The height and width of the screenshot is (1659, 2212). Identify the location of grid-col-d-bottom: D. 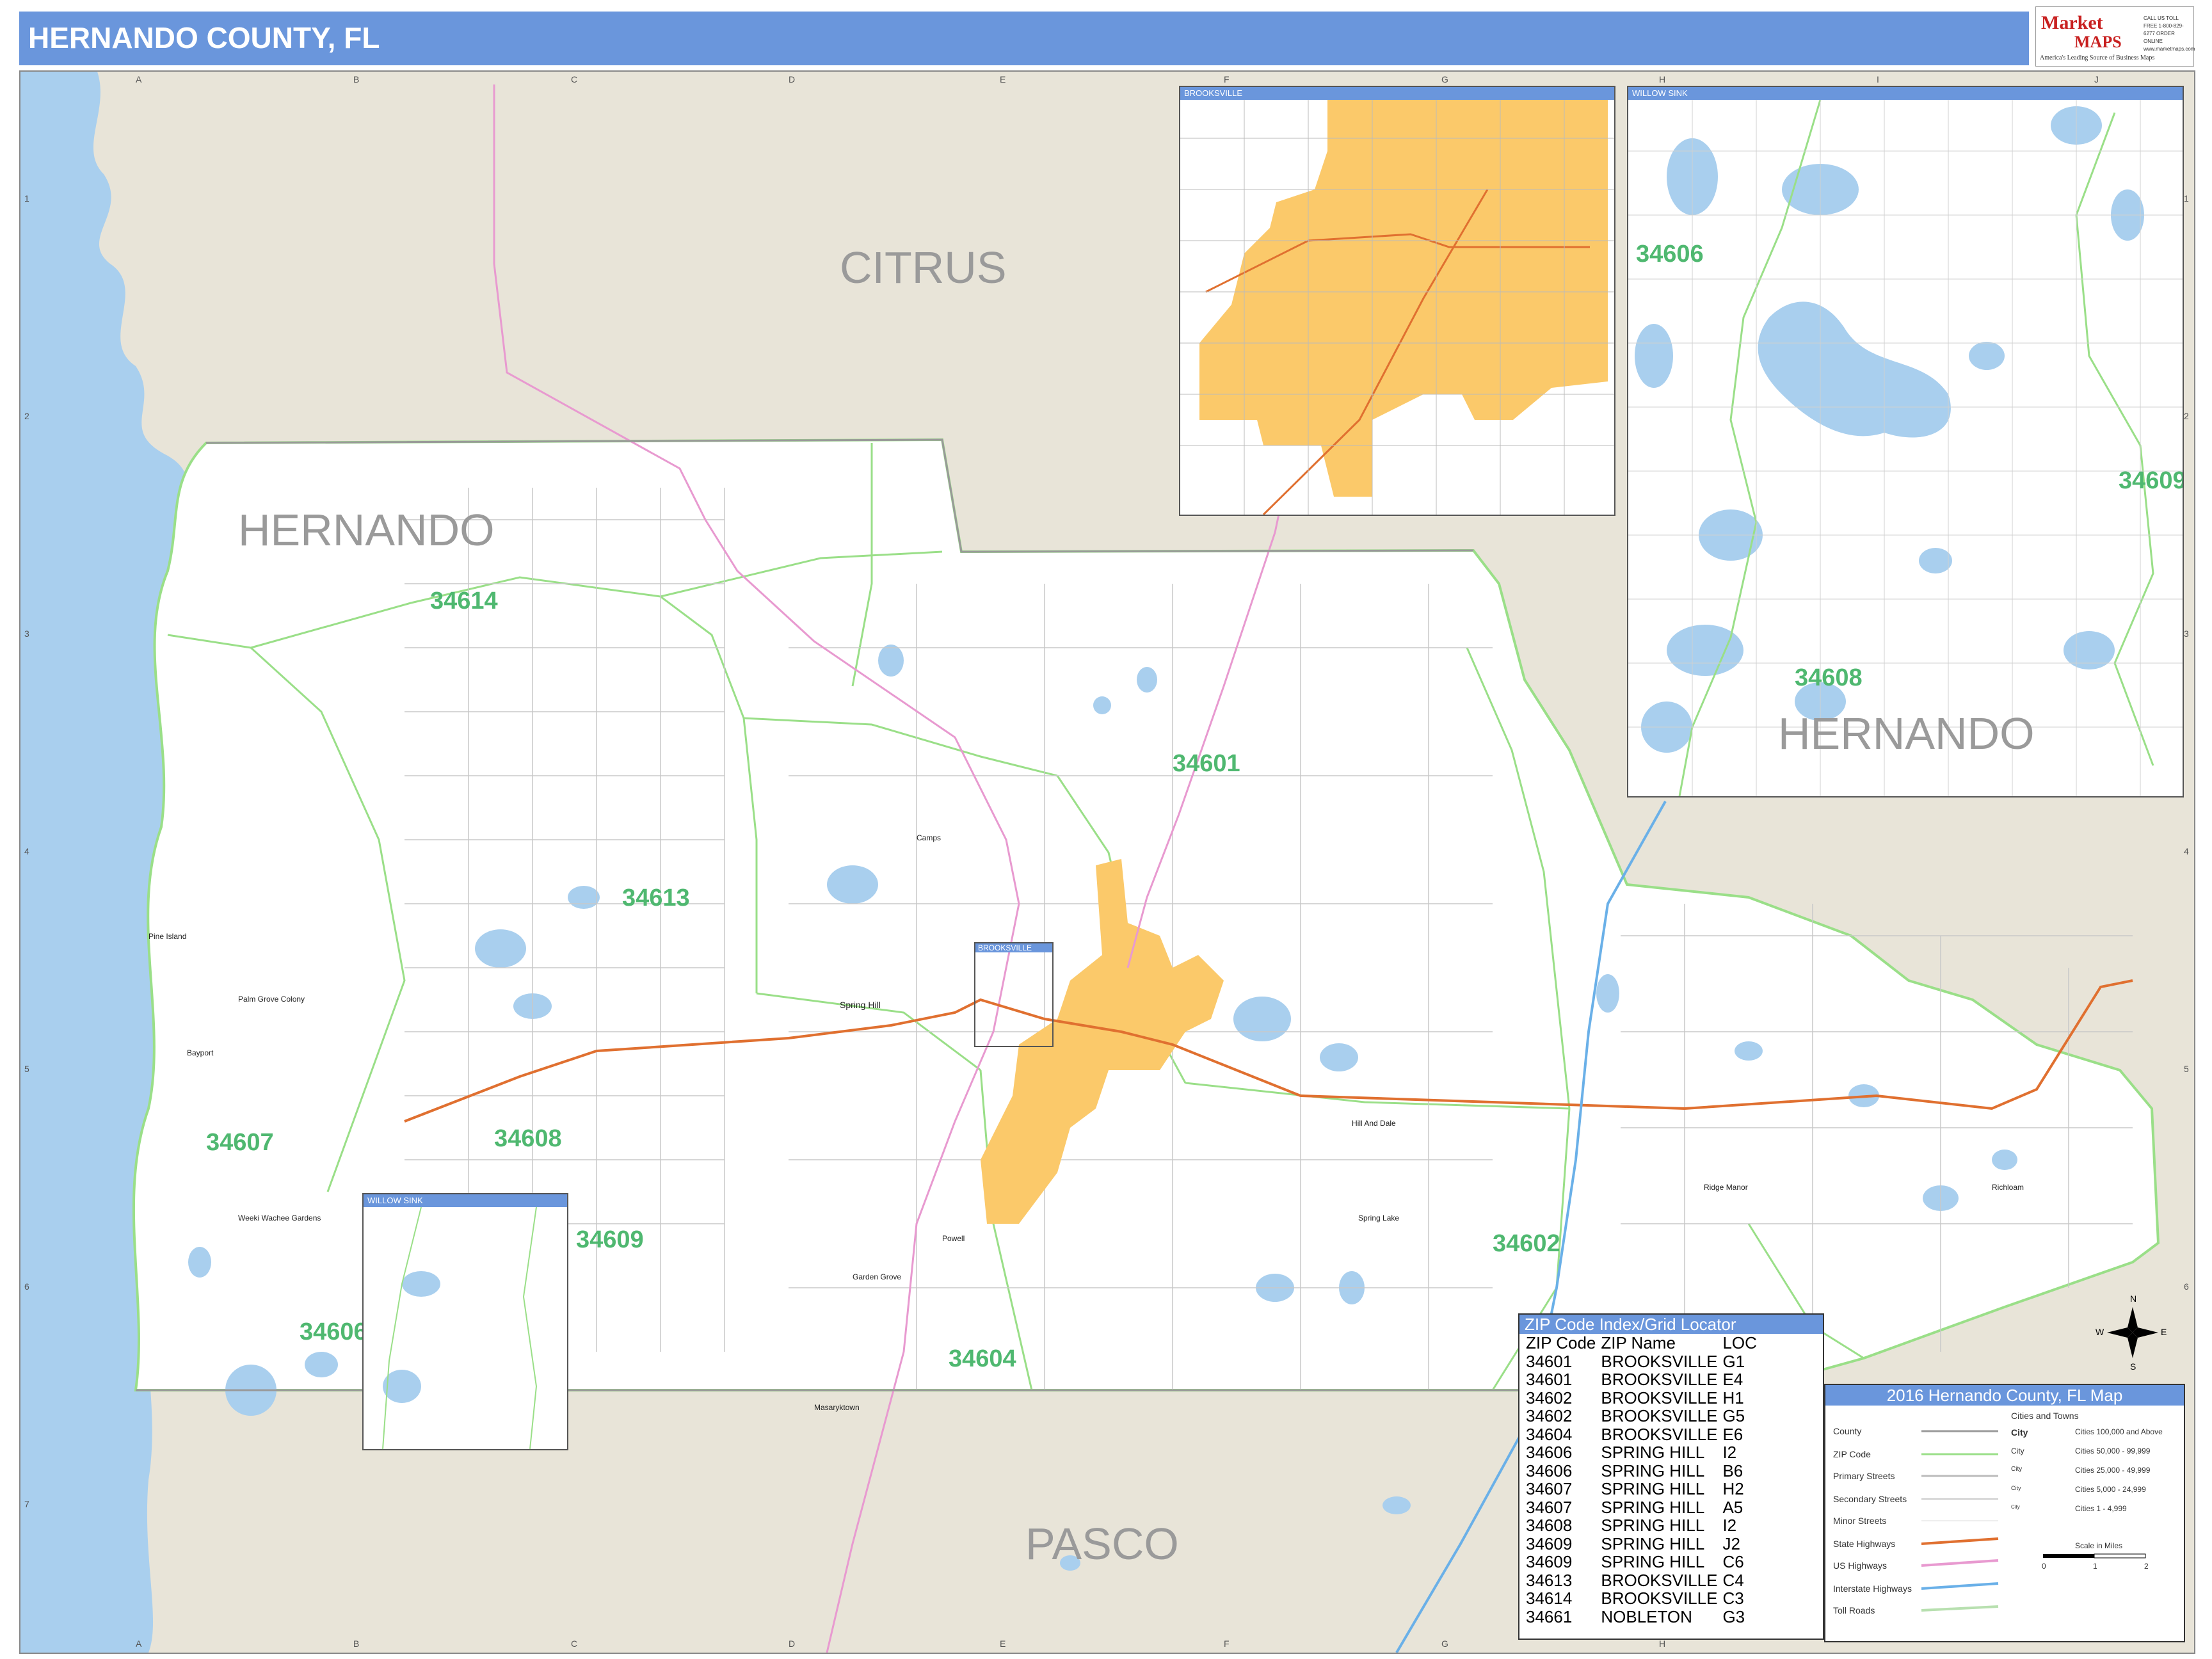
(792, 1644).